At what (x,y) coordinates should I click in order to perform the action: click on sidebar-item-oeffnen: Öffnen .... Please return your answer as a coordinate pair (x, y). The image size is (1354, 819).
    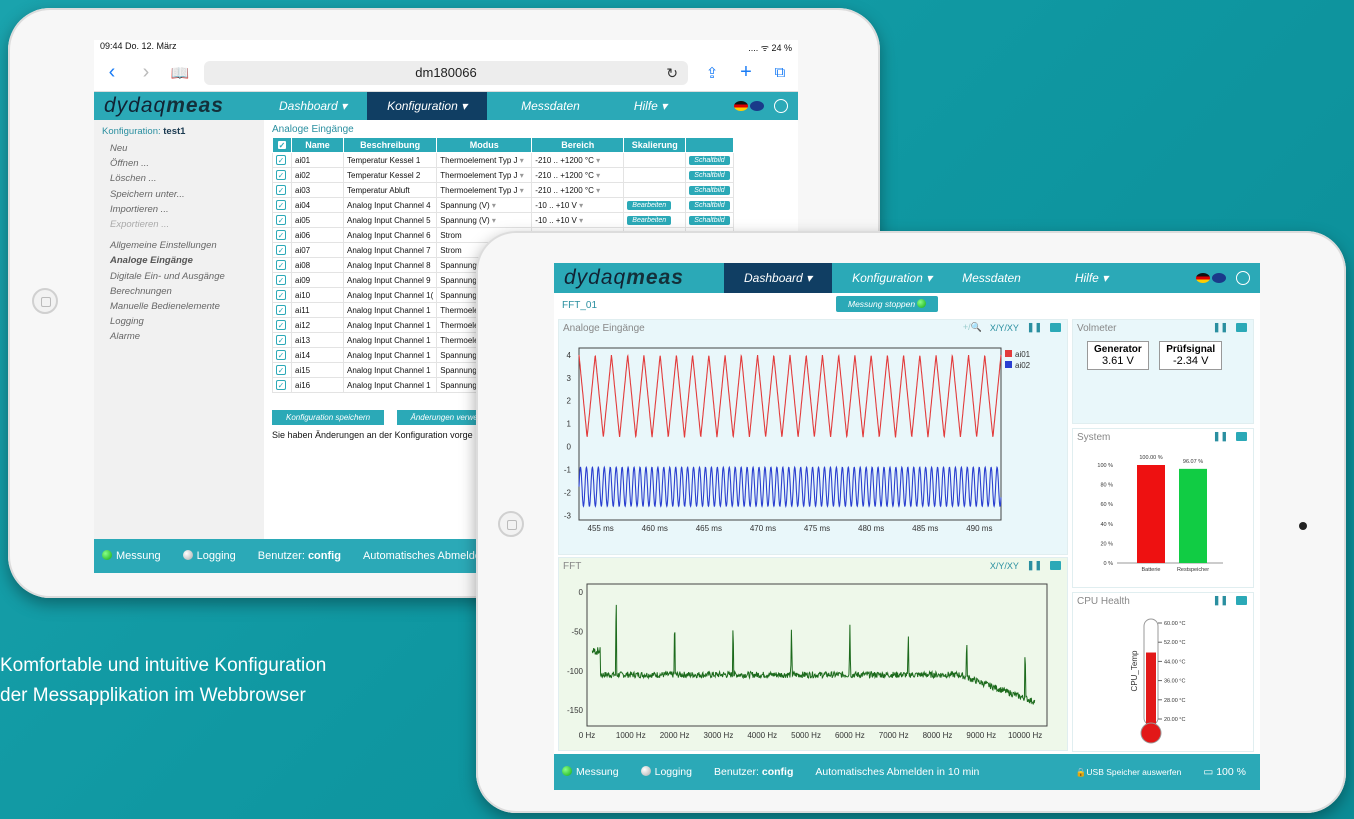
    Looking at the image, I should click on (179, 163).